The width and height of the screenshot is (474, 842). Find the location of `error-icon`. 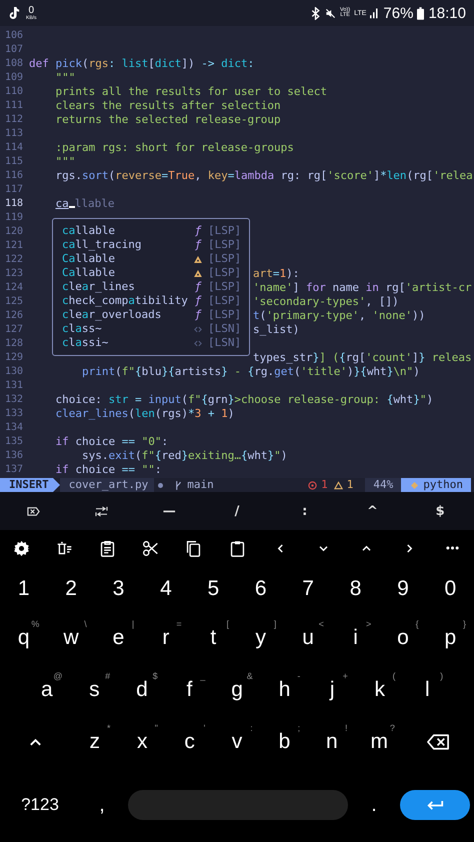

error-icon is located at coordinates (313, 485).